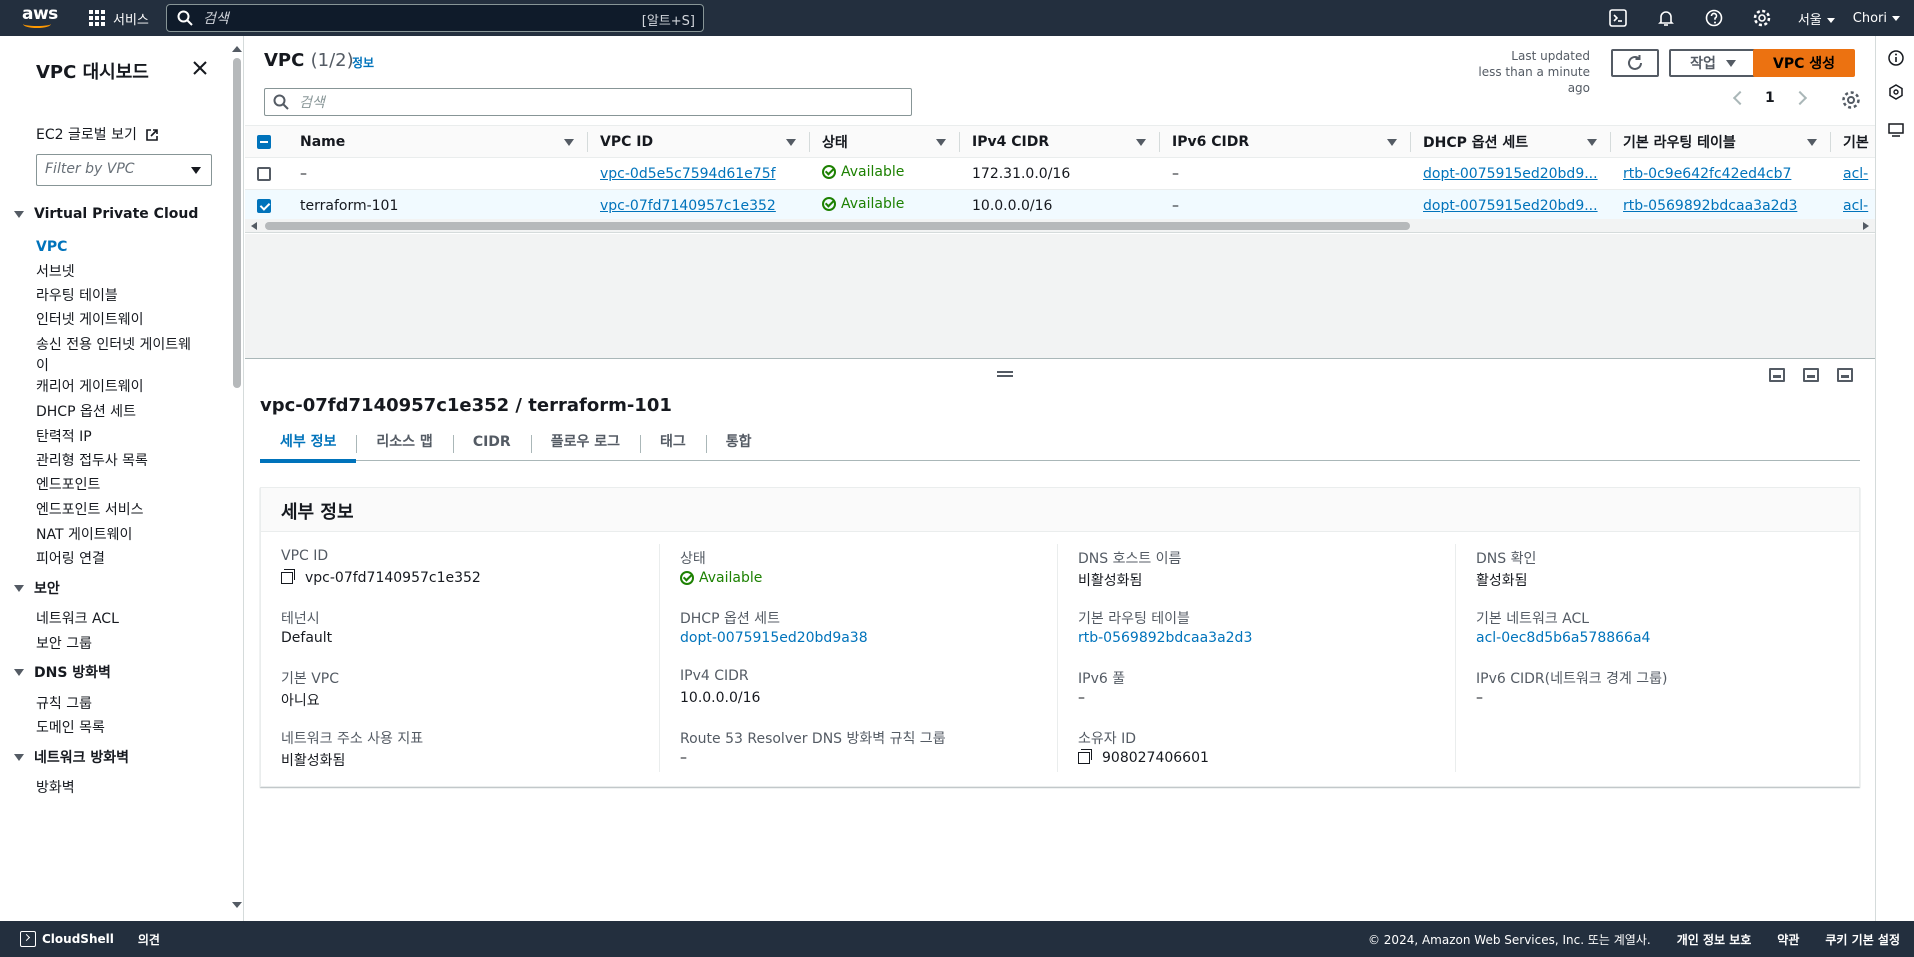  I want to click on user-menu: Chori, so click(1876, 18).